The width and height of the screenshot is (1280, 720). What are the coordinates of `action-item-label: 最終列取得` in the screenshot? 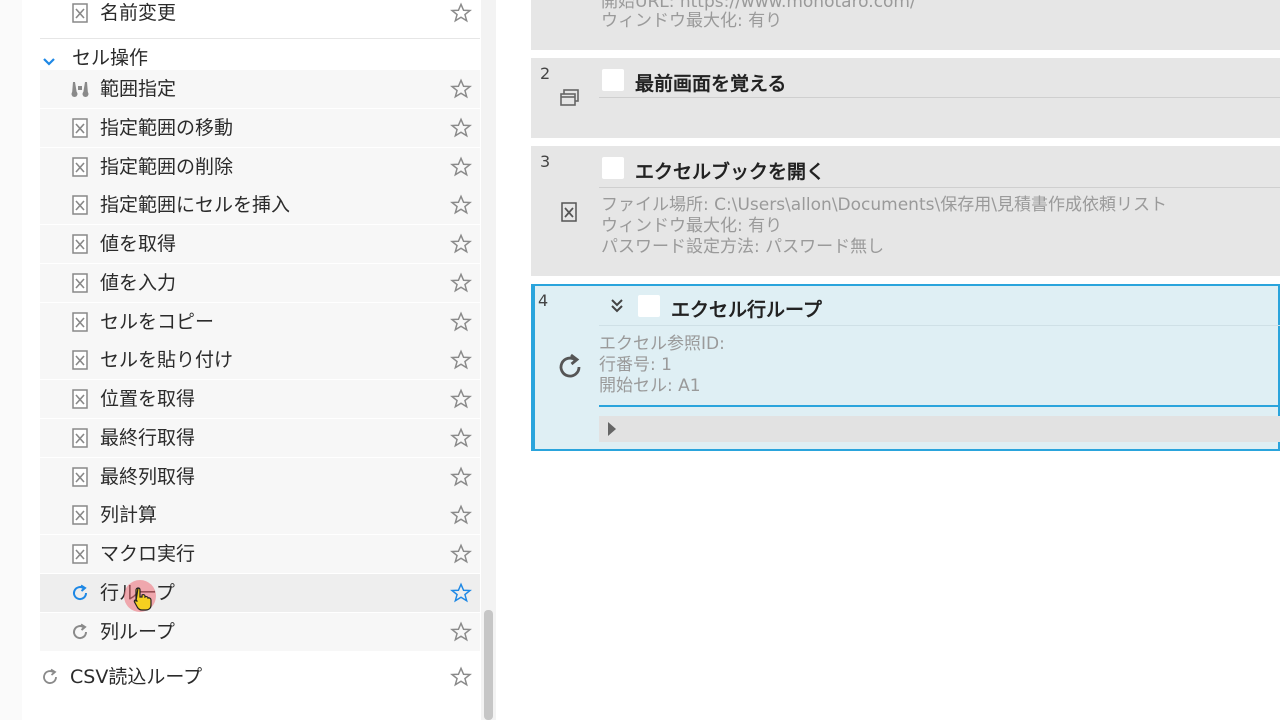 It's located at (148, 477).